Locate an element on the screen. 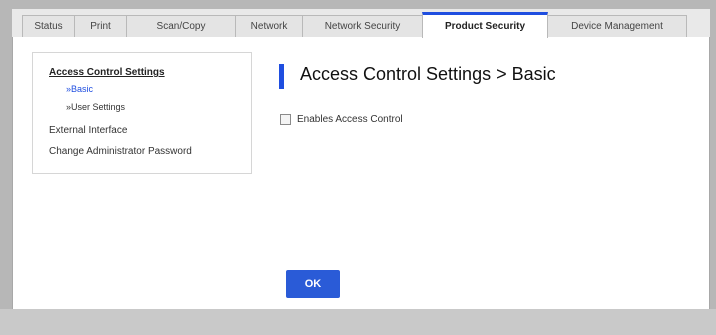  tab-network: Network is located at coordinates (269, 26).